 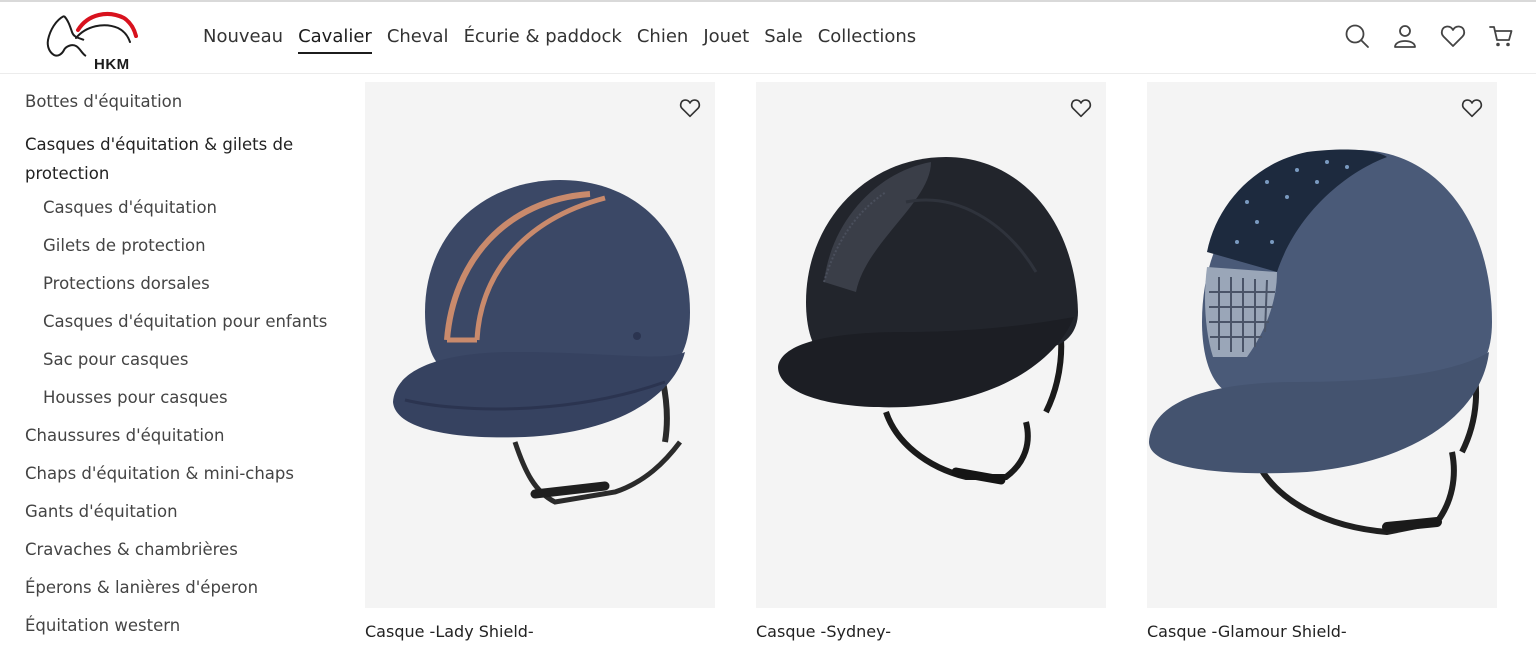 I want to click on sidebar-item-bottes: Bottes d'équitation, so click(x=185, y=103).